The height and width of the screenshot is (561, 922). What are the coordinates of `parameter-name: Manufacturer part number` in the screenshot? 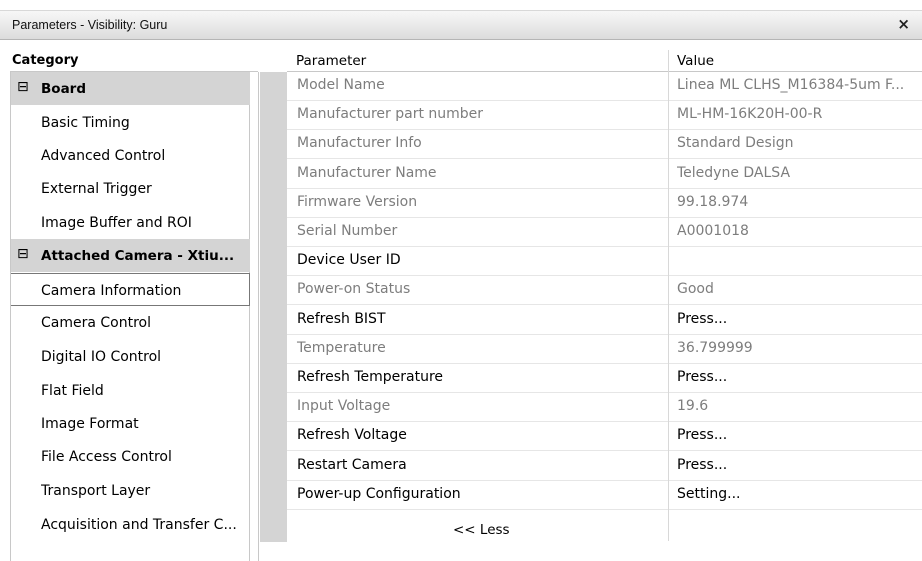 It's located at (390, 114).